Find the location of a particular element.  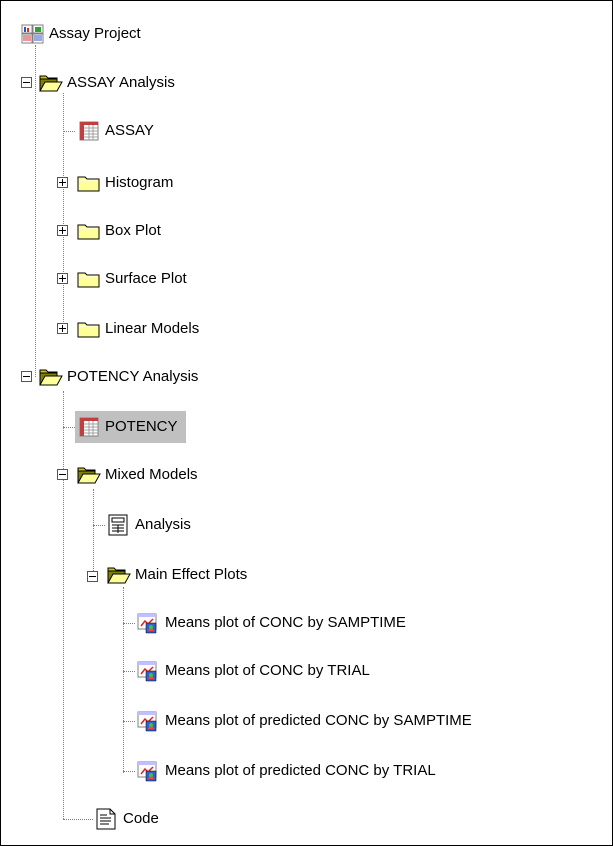

tree-node-label: POTENCY Analysis is located at coordinates (133, 376).